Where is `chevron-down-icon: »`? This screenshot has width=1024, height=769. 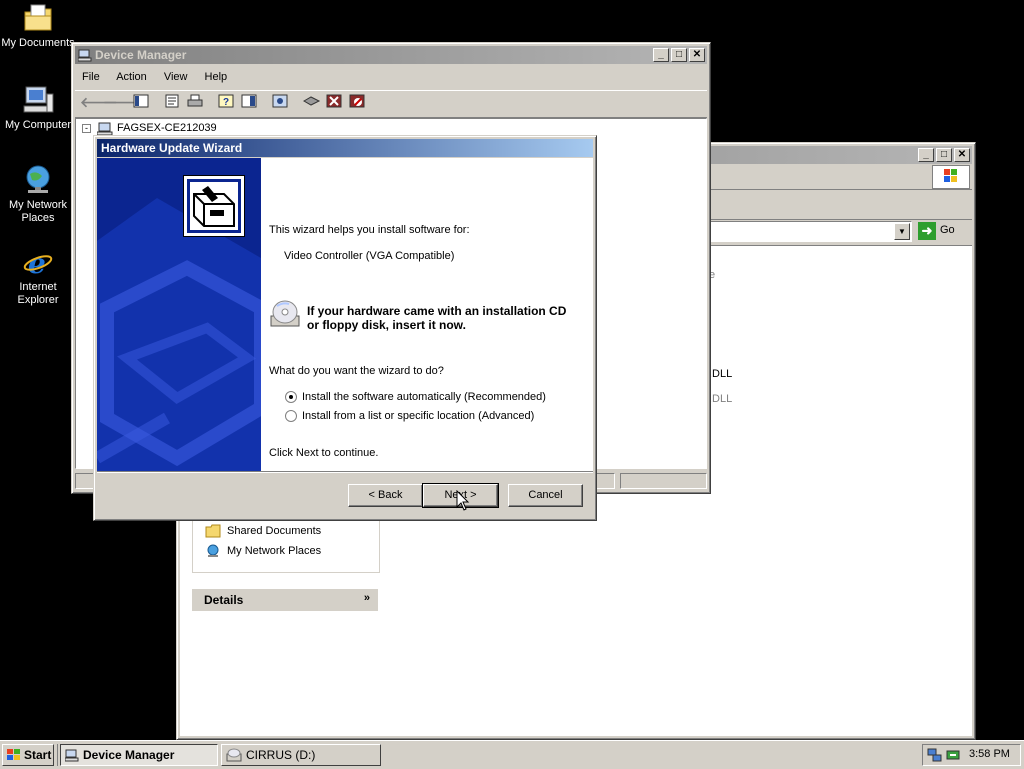 chevron-down-icon: » is located at coordinates (367, 598).